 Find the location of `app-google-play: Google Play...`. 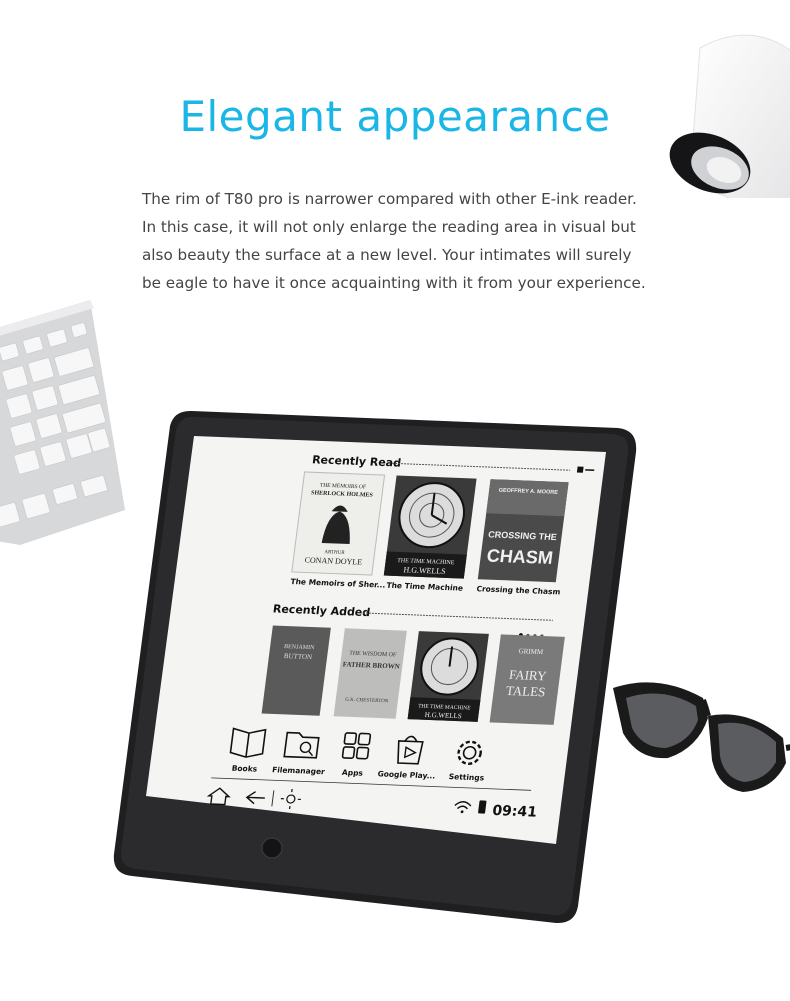

app-google-play: Google Play... is located at coordinates (408, 758).